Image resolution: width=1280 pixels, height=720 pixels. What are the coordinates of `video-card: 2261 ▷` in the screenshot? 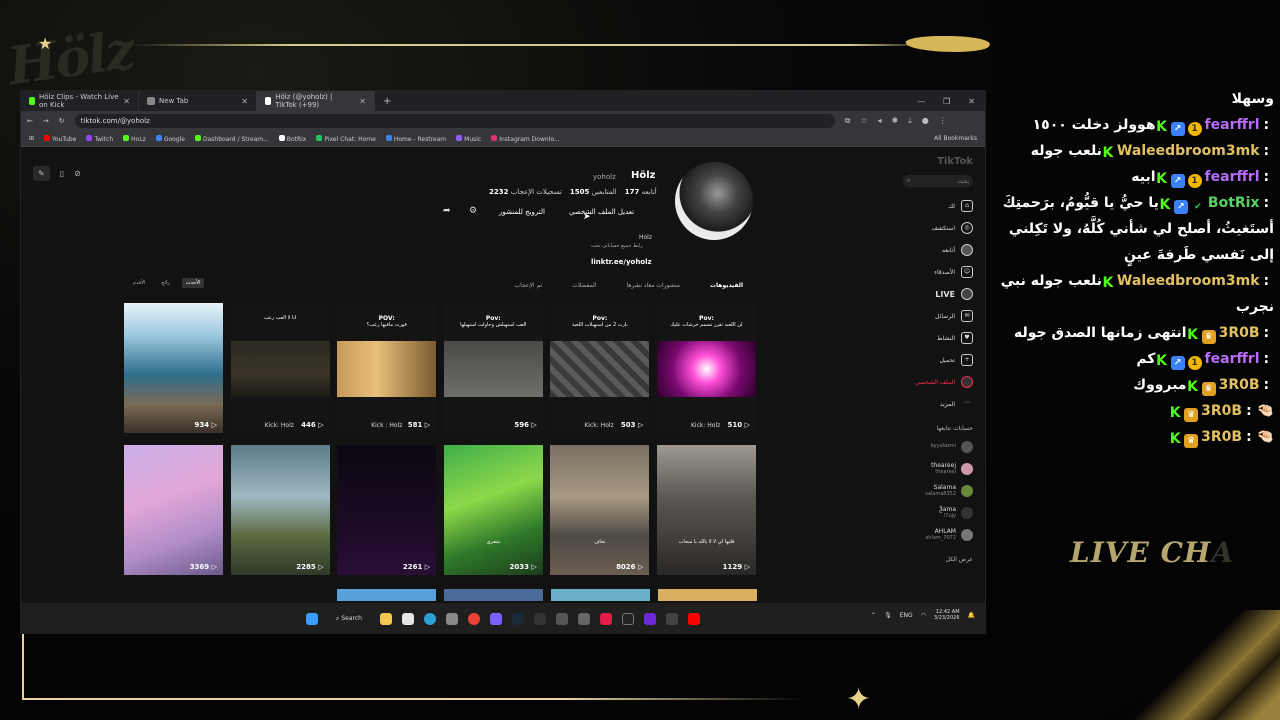 It's located at (387, 510).